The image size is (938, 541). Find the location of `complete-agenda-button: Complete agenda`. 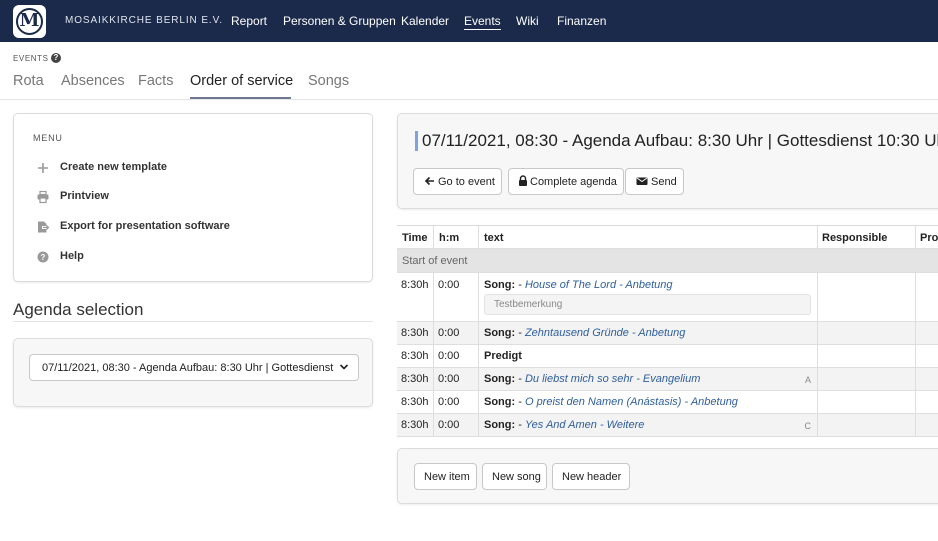

complete-agenda-button: Complete agenda is located at coordinates (566, 181).